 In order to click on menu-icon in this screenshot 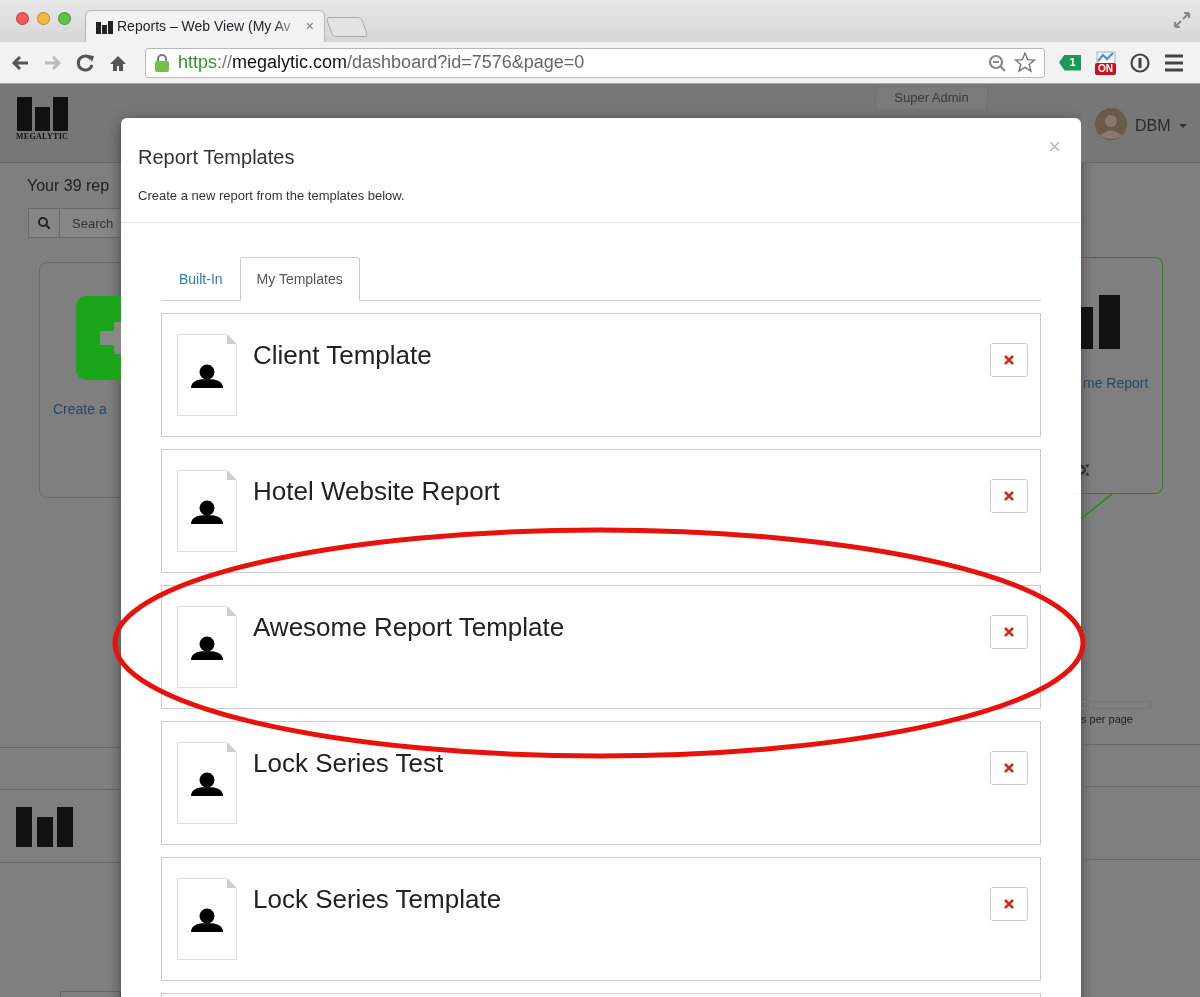, I will do `click(1174, 62)`.